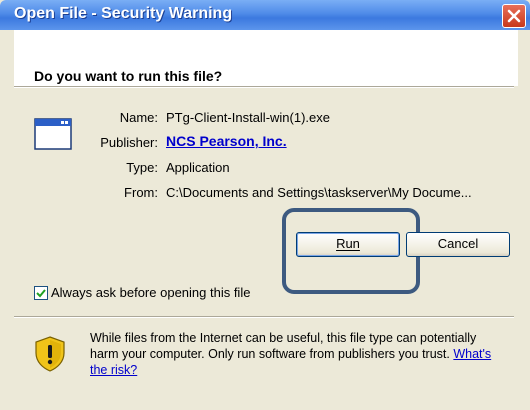  Describe the element at coordinates (123, 13) in the screenshot. I see `window-title: Open File - Security Warning` at that location.